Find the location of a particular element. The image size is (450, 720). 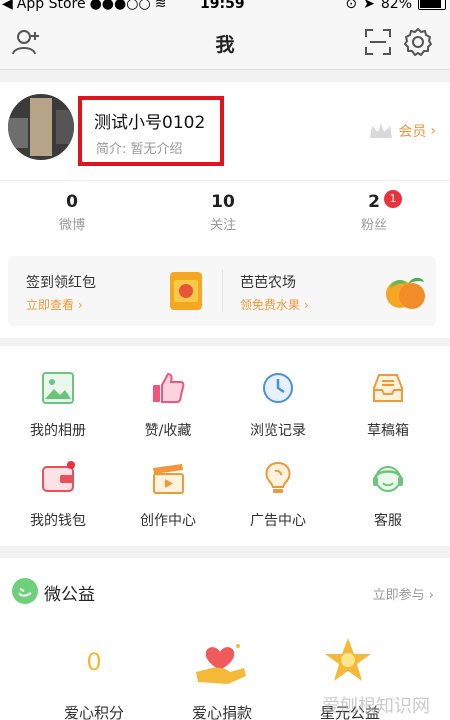

grid-item-label: 客服 is located at coordinates (388, 521).